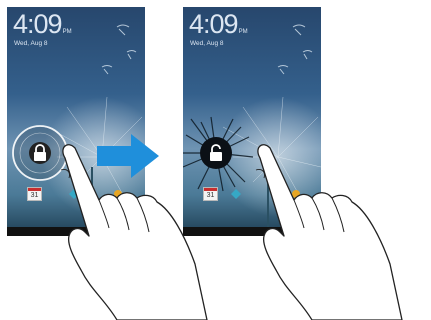  What do you see at coordinates (40, 153) in the screenshot?
I see `lock-icon` at bounding box center [40, 153].